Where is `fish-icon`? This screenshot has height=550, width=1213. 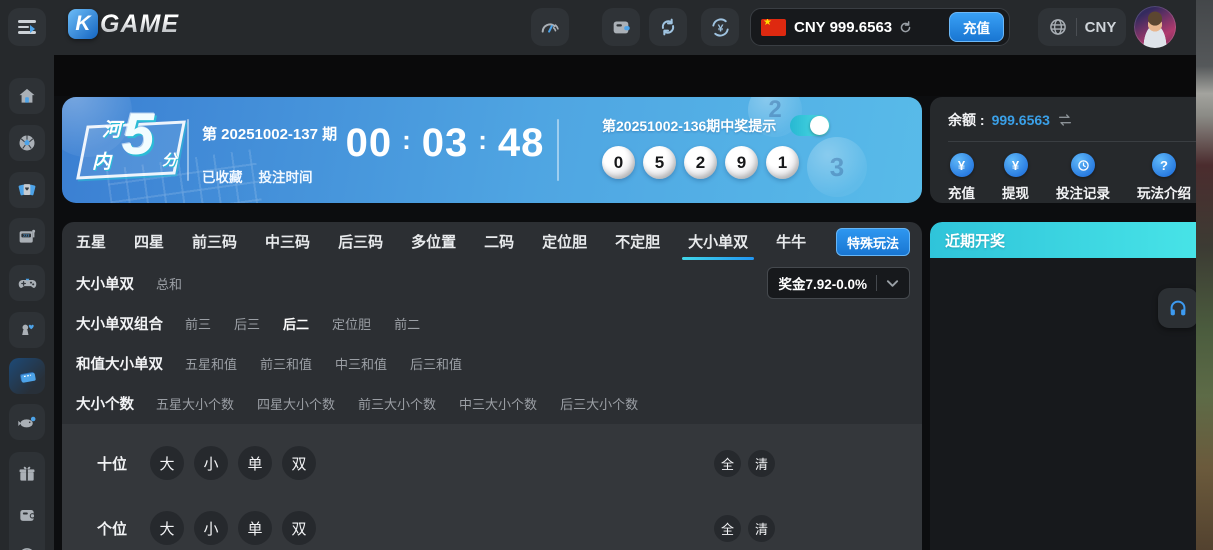
fish-icon is located at coordinates (26, 421).